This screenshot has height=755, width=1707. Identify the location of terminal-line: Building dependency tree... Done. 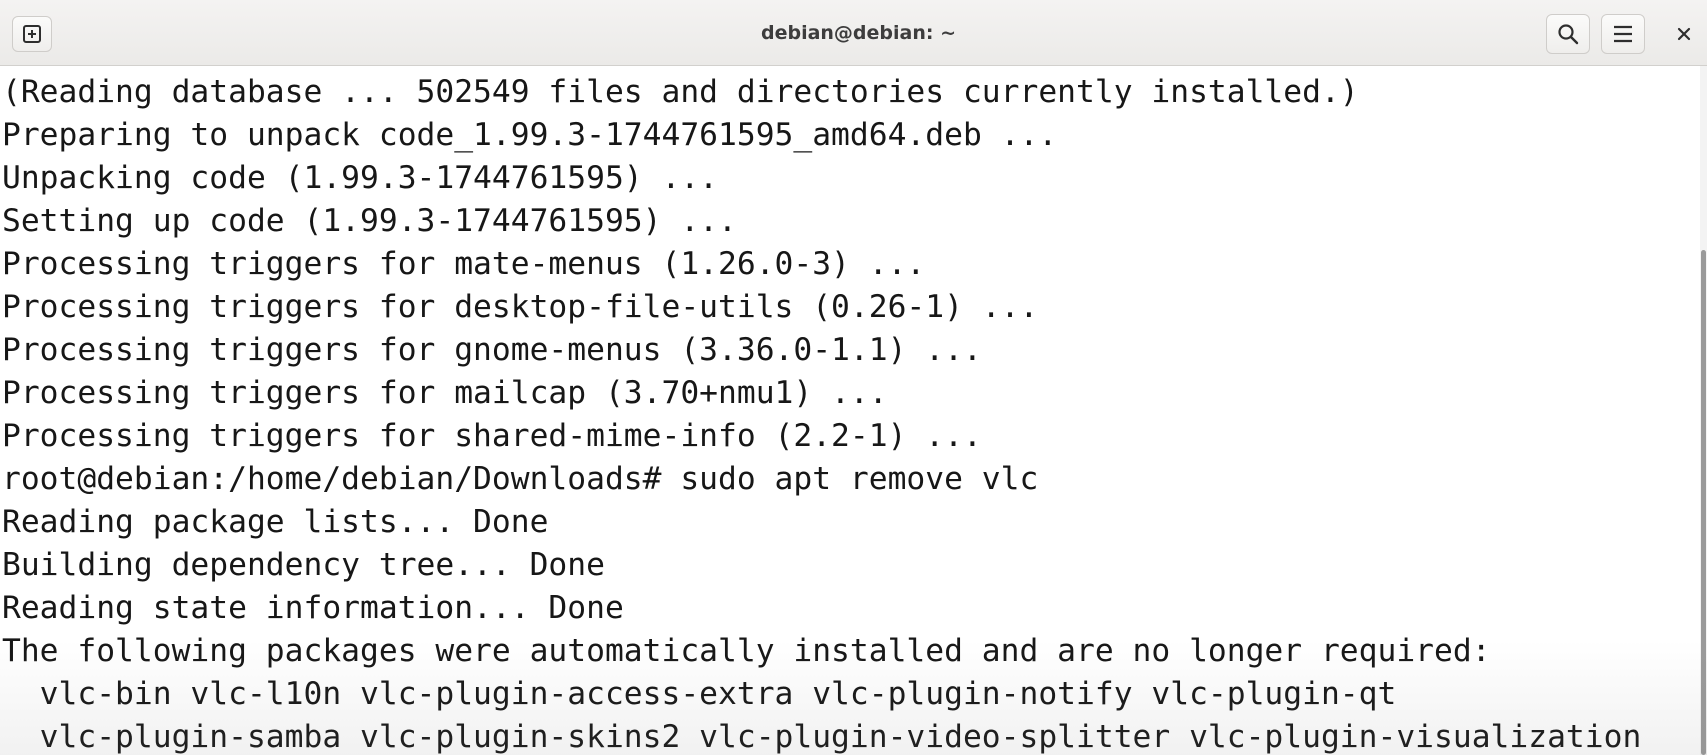
(303, 565).